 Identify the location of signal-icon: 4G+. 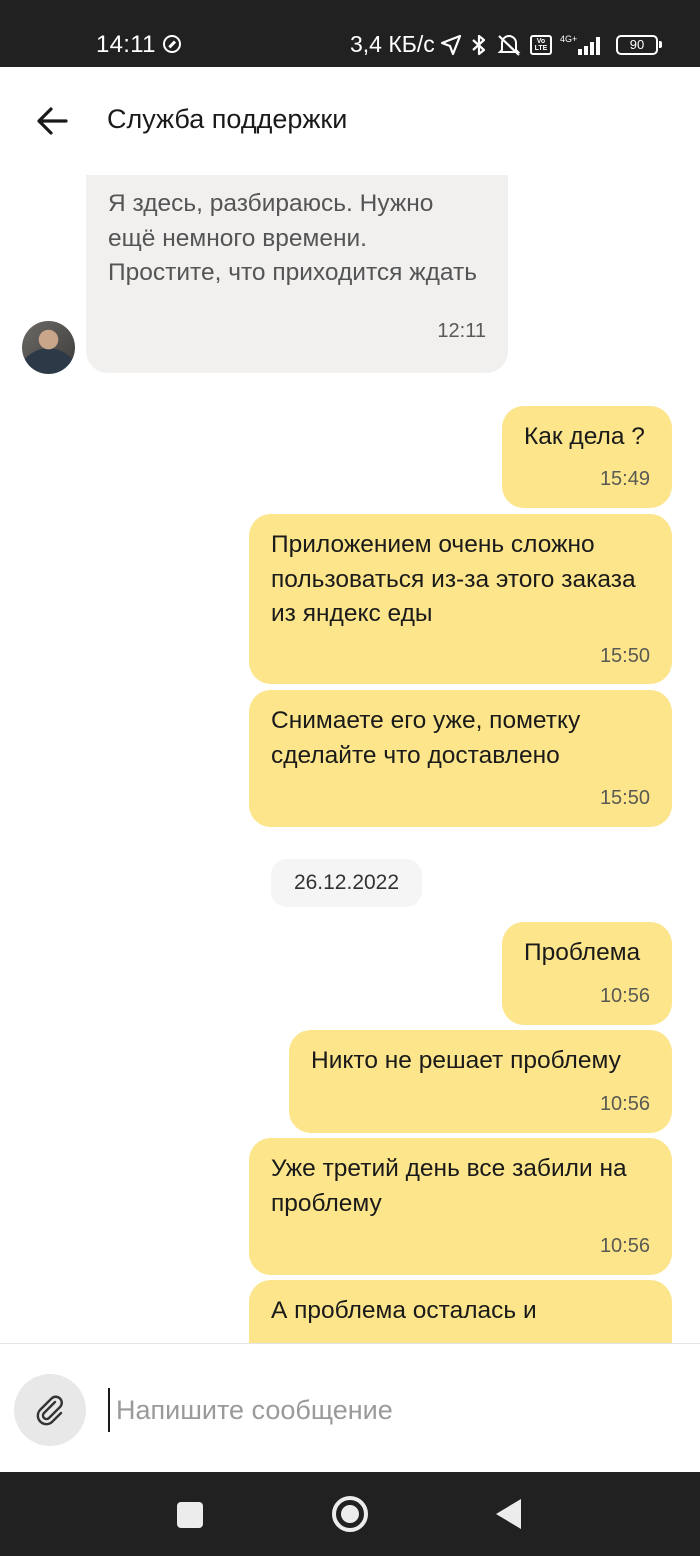
(582, 45).